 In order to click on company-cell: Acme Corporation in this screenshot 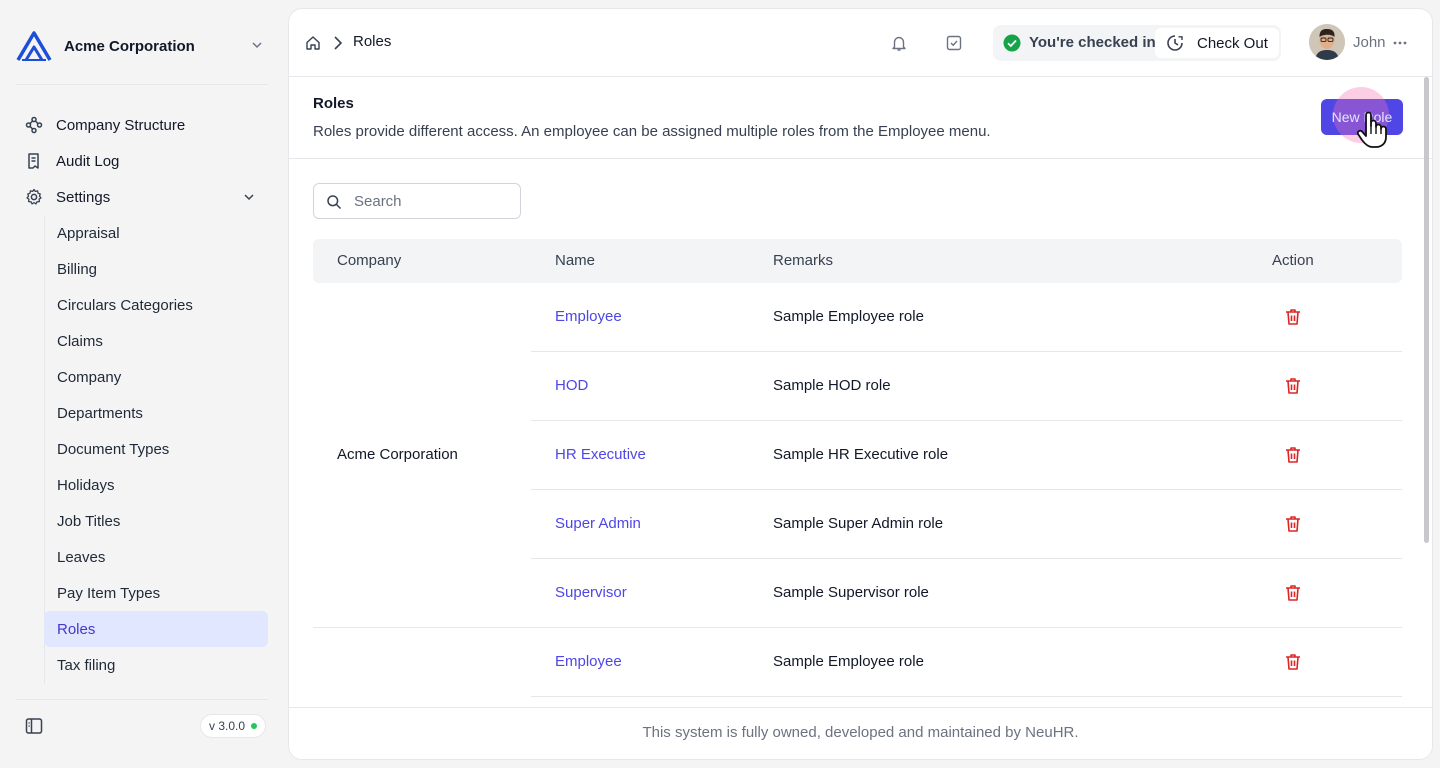, I will do `click(397, 454)`.